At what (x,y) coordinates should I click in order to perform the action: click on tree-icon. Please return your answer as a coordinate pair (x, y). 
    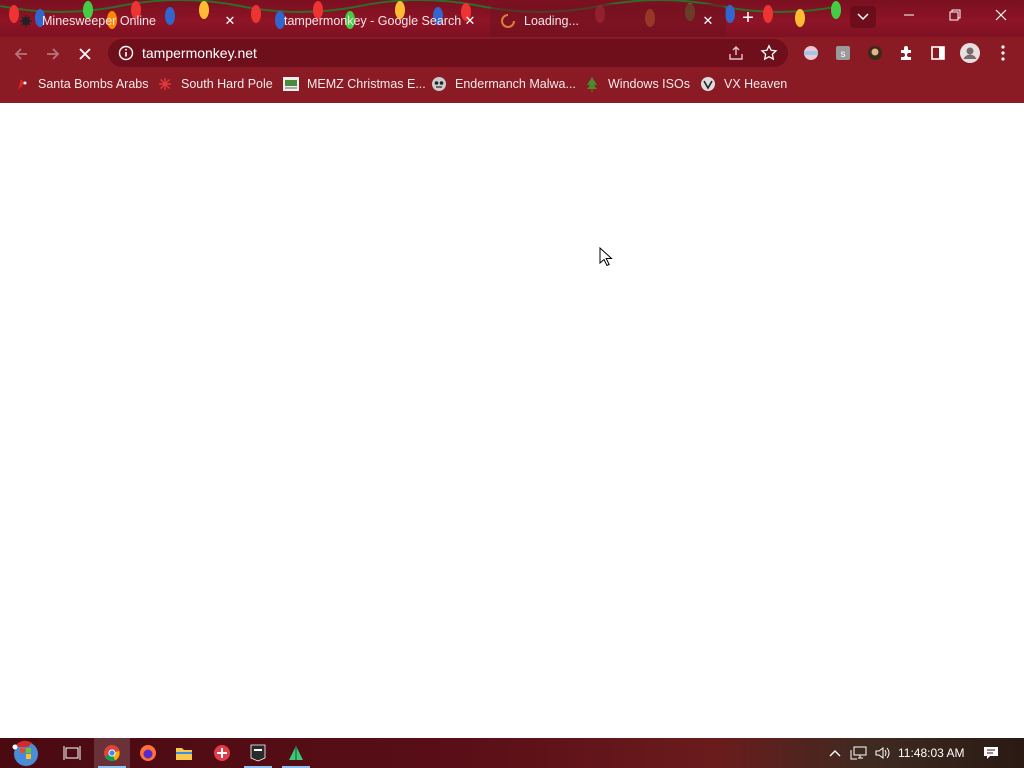
    Looking at the image, I should click on (592, 84).